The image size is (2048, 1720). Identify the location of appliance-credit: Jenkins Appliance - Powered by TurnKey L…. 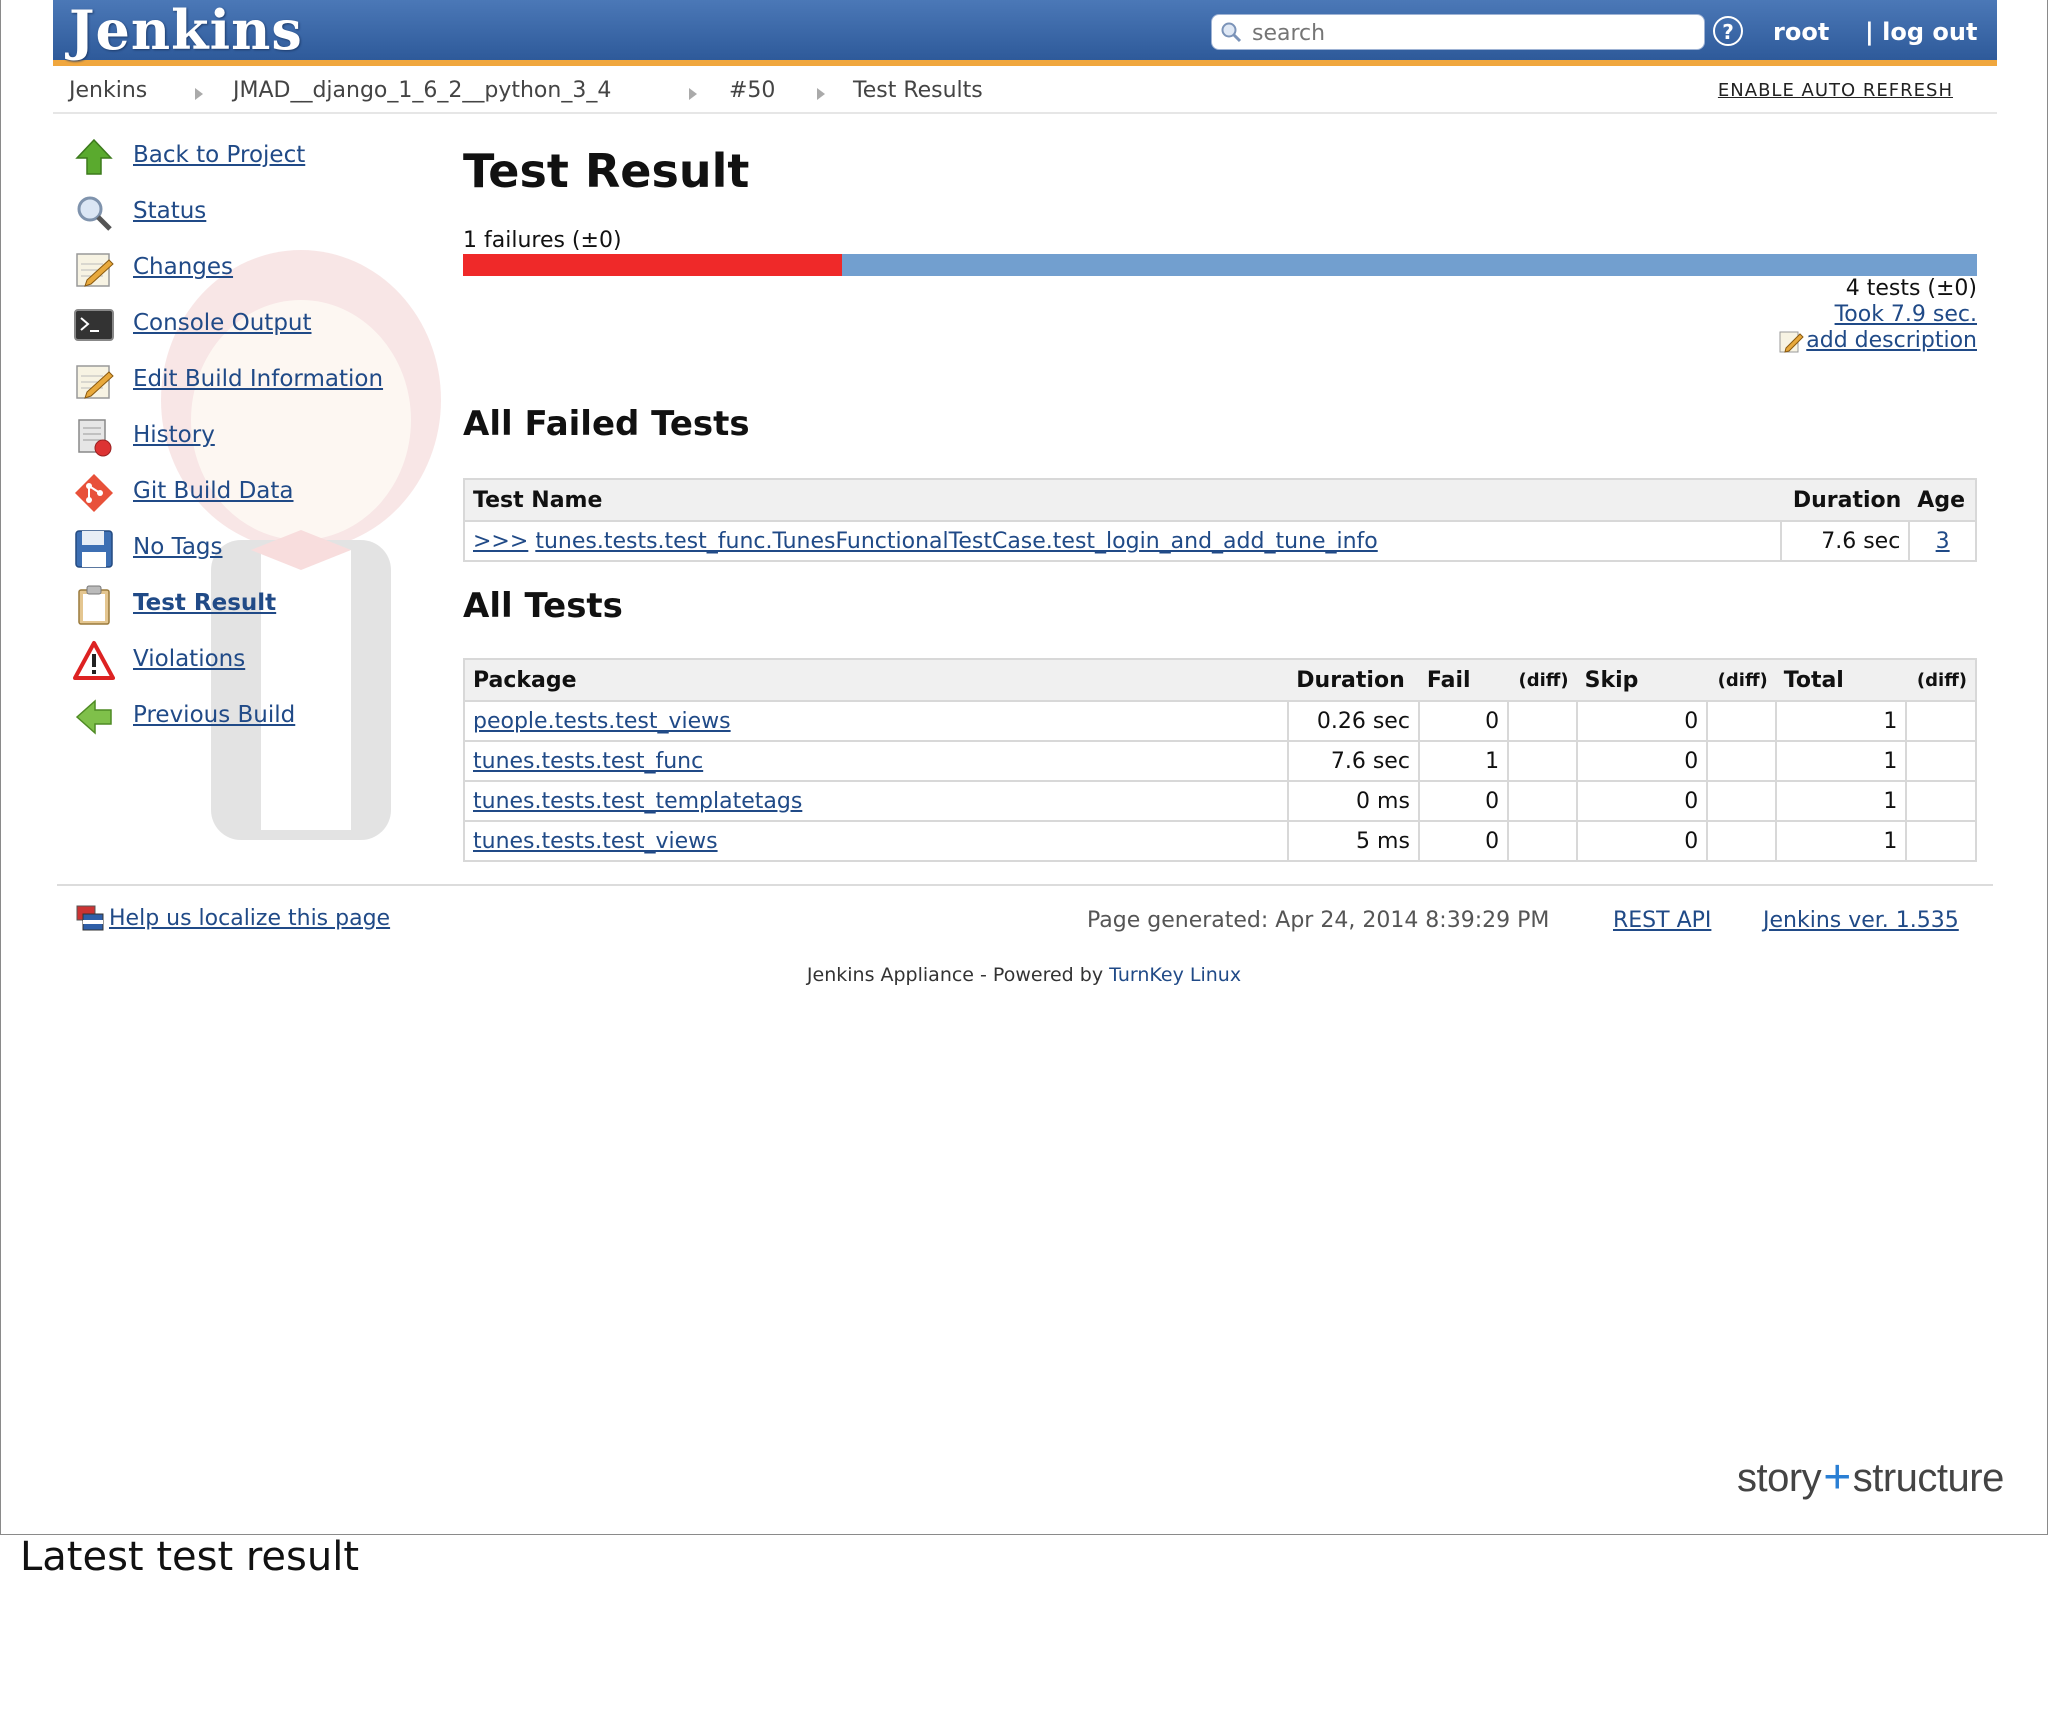
(1024, 975).